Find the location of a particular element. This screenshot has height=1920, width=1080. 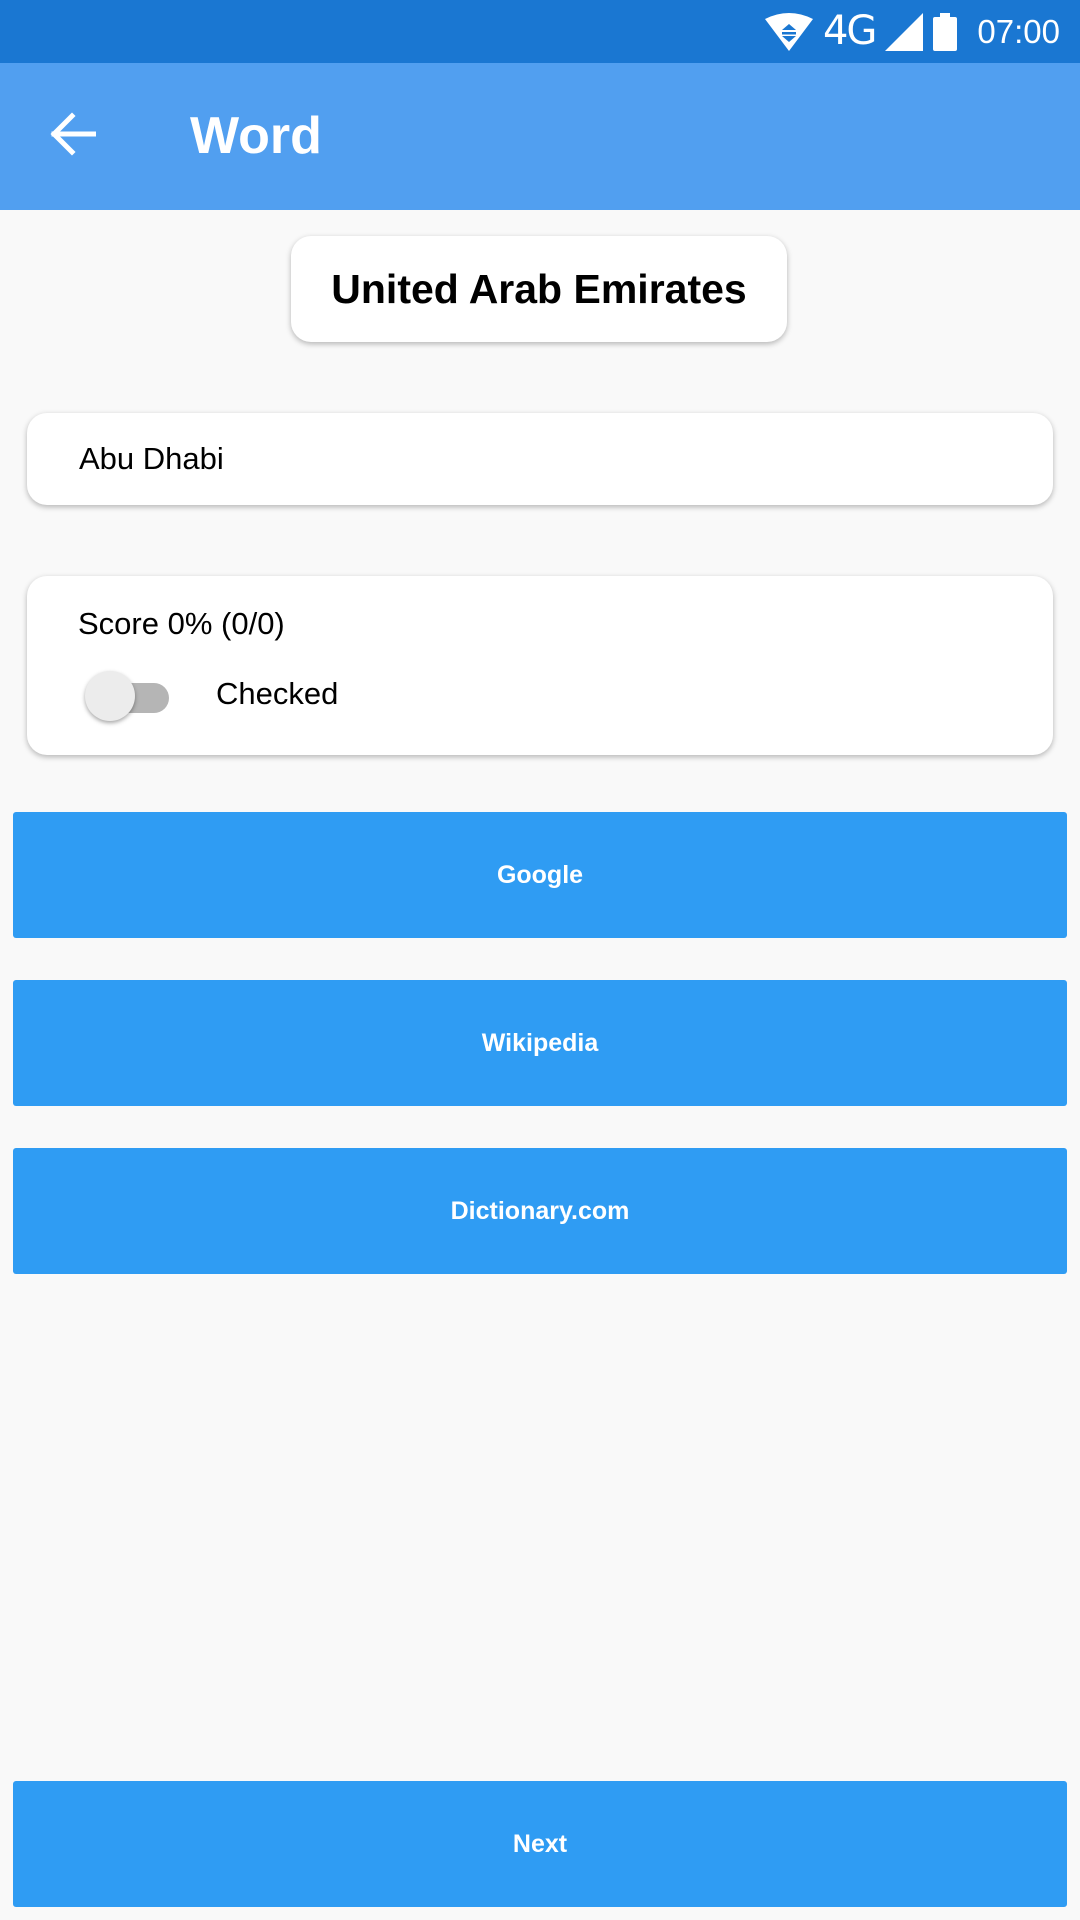

google-button-label: Google is located at coordinates (540, 874).